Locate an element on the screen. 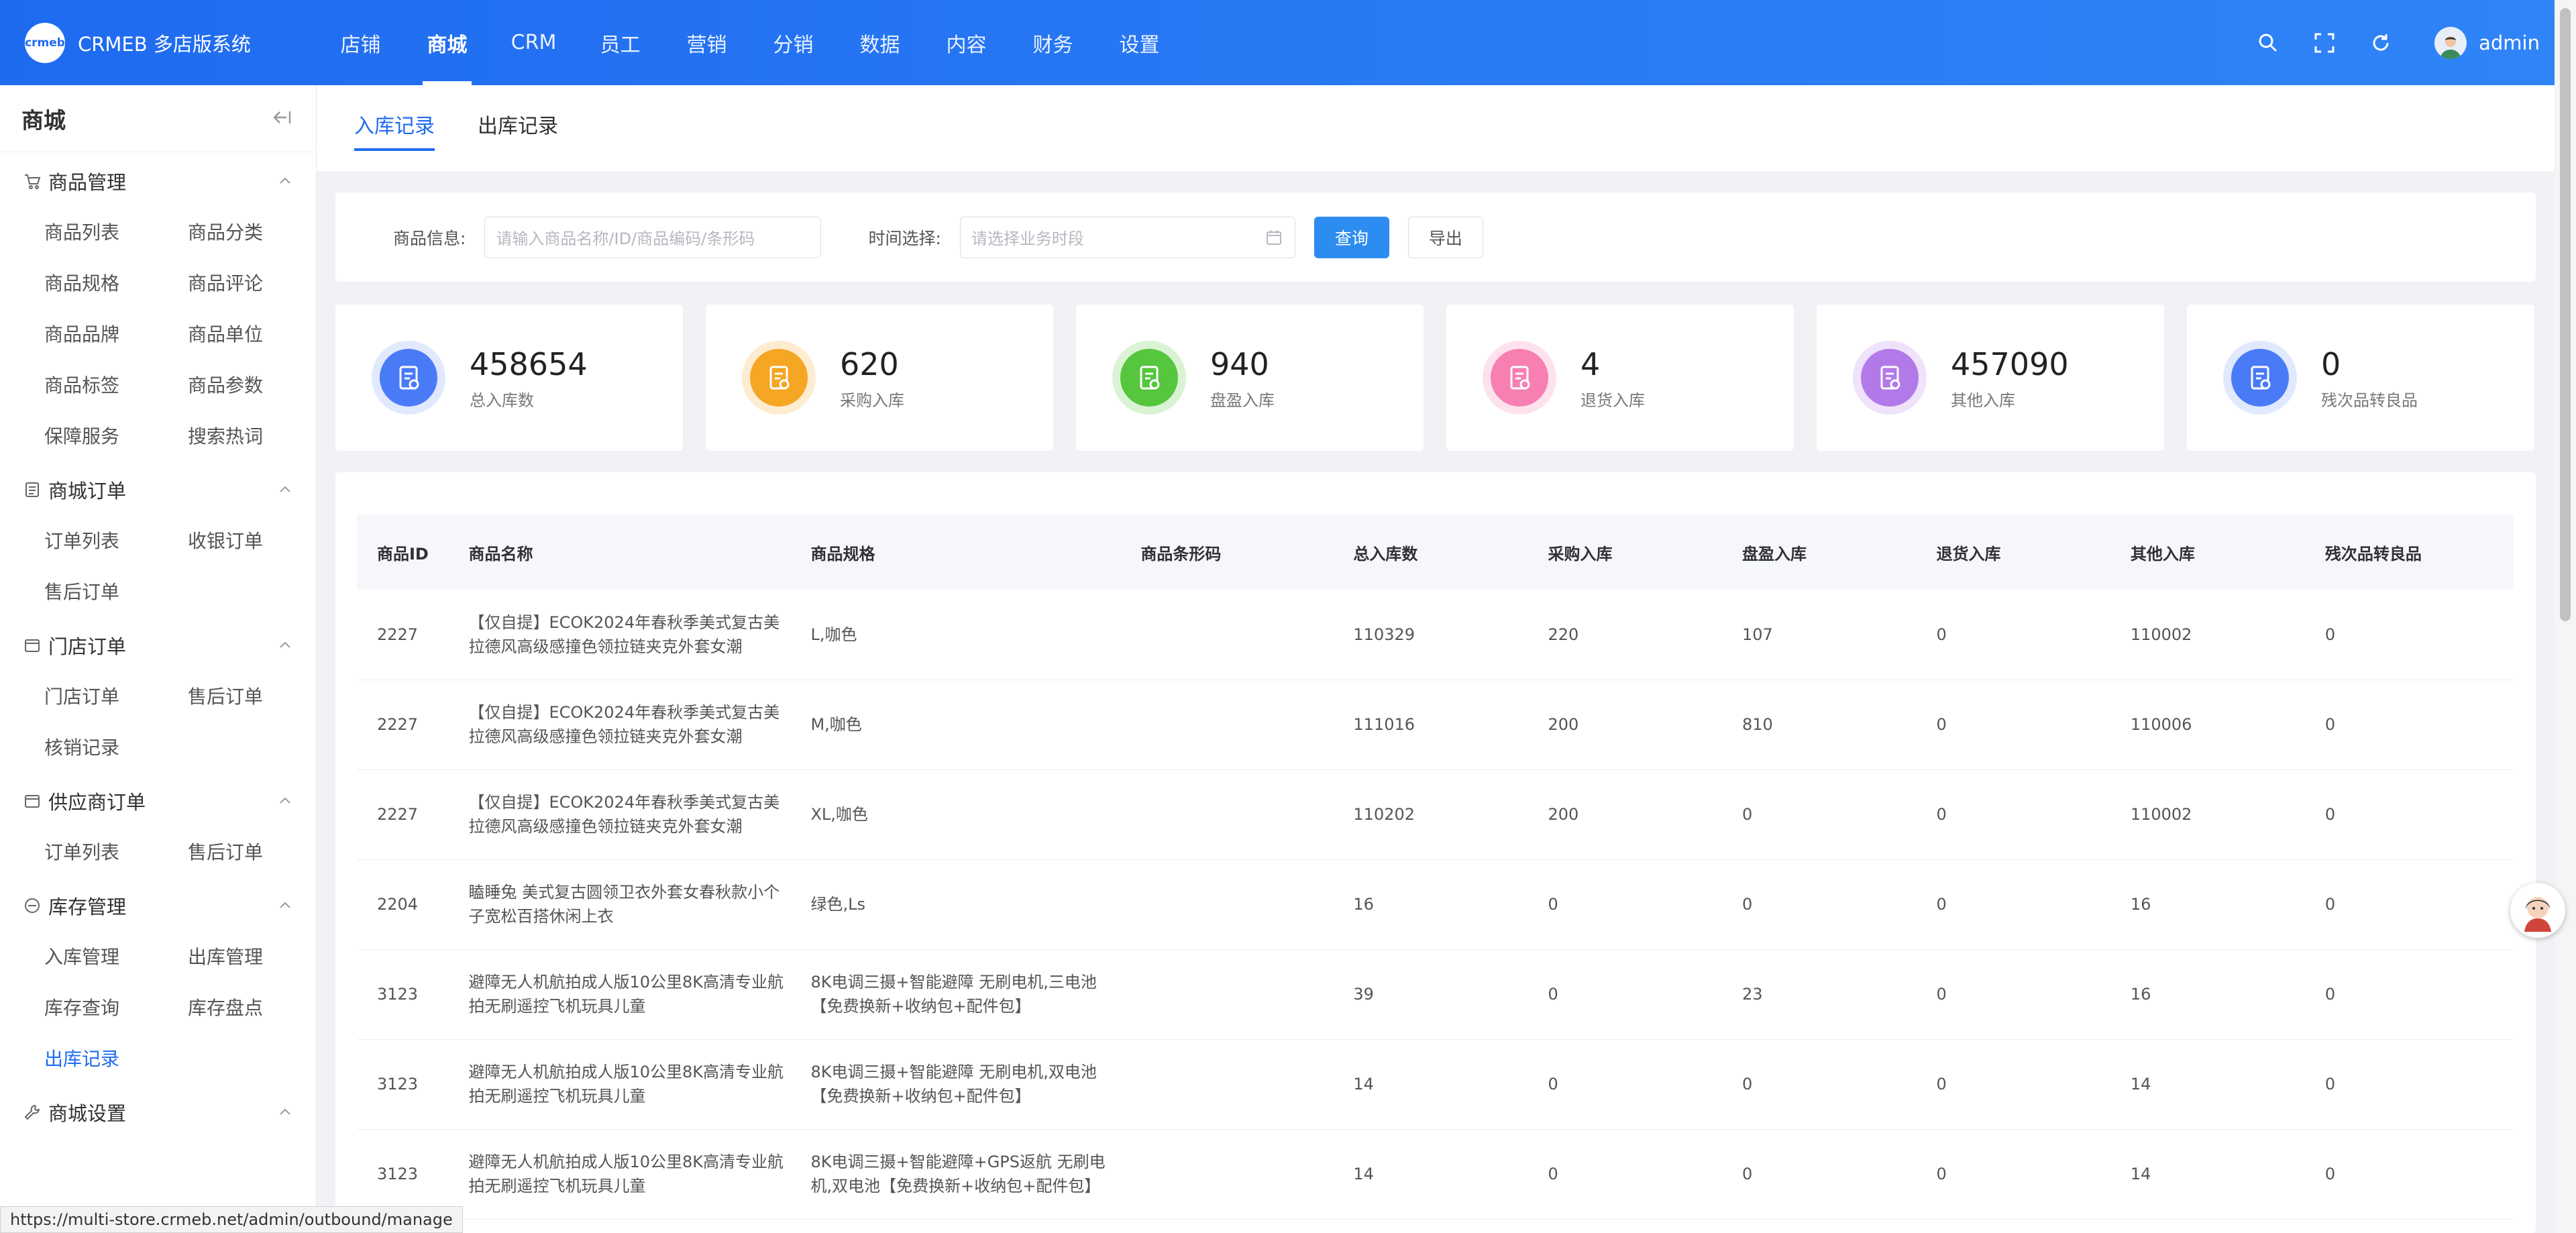 The image size is (2576, 1233). cell-text: 16 is located at coordinates (2140, 995).